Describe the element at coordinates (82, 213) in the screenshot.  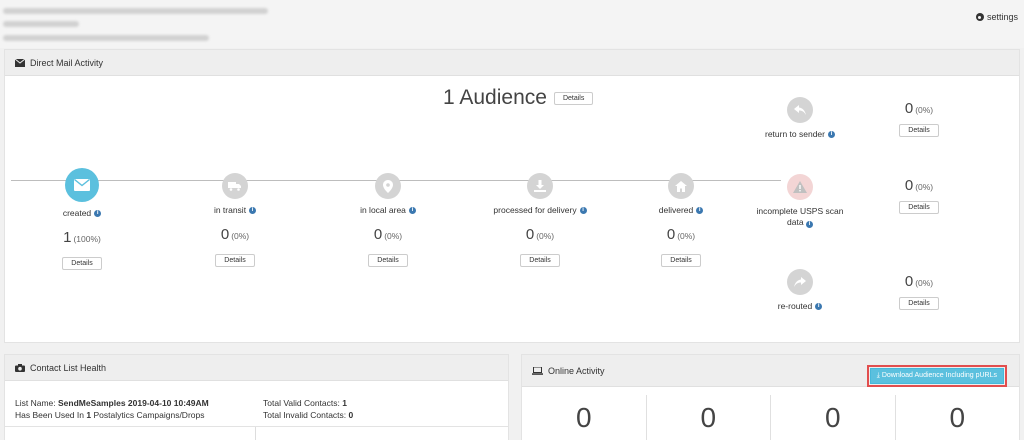
I see `stage-label: created i` at that location.